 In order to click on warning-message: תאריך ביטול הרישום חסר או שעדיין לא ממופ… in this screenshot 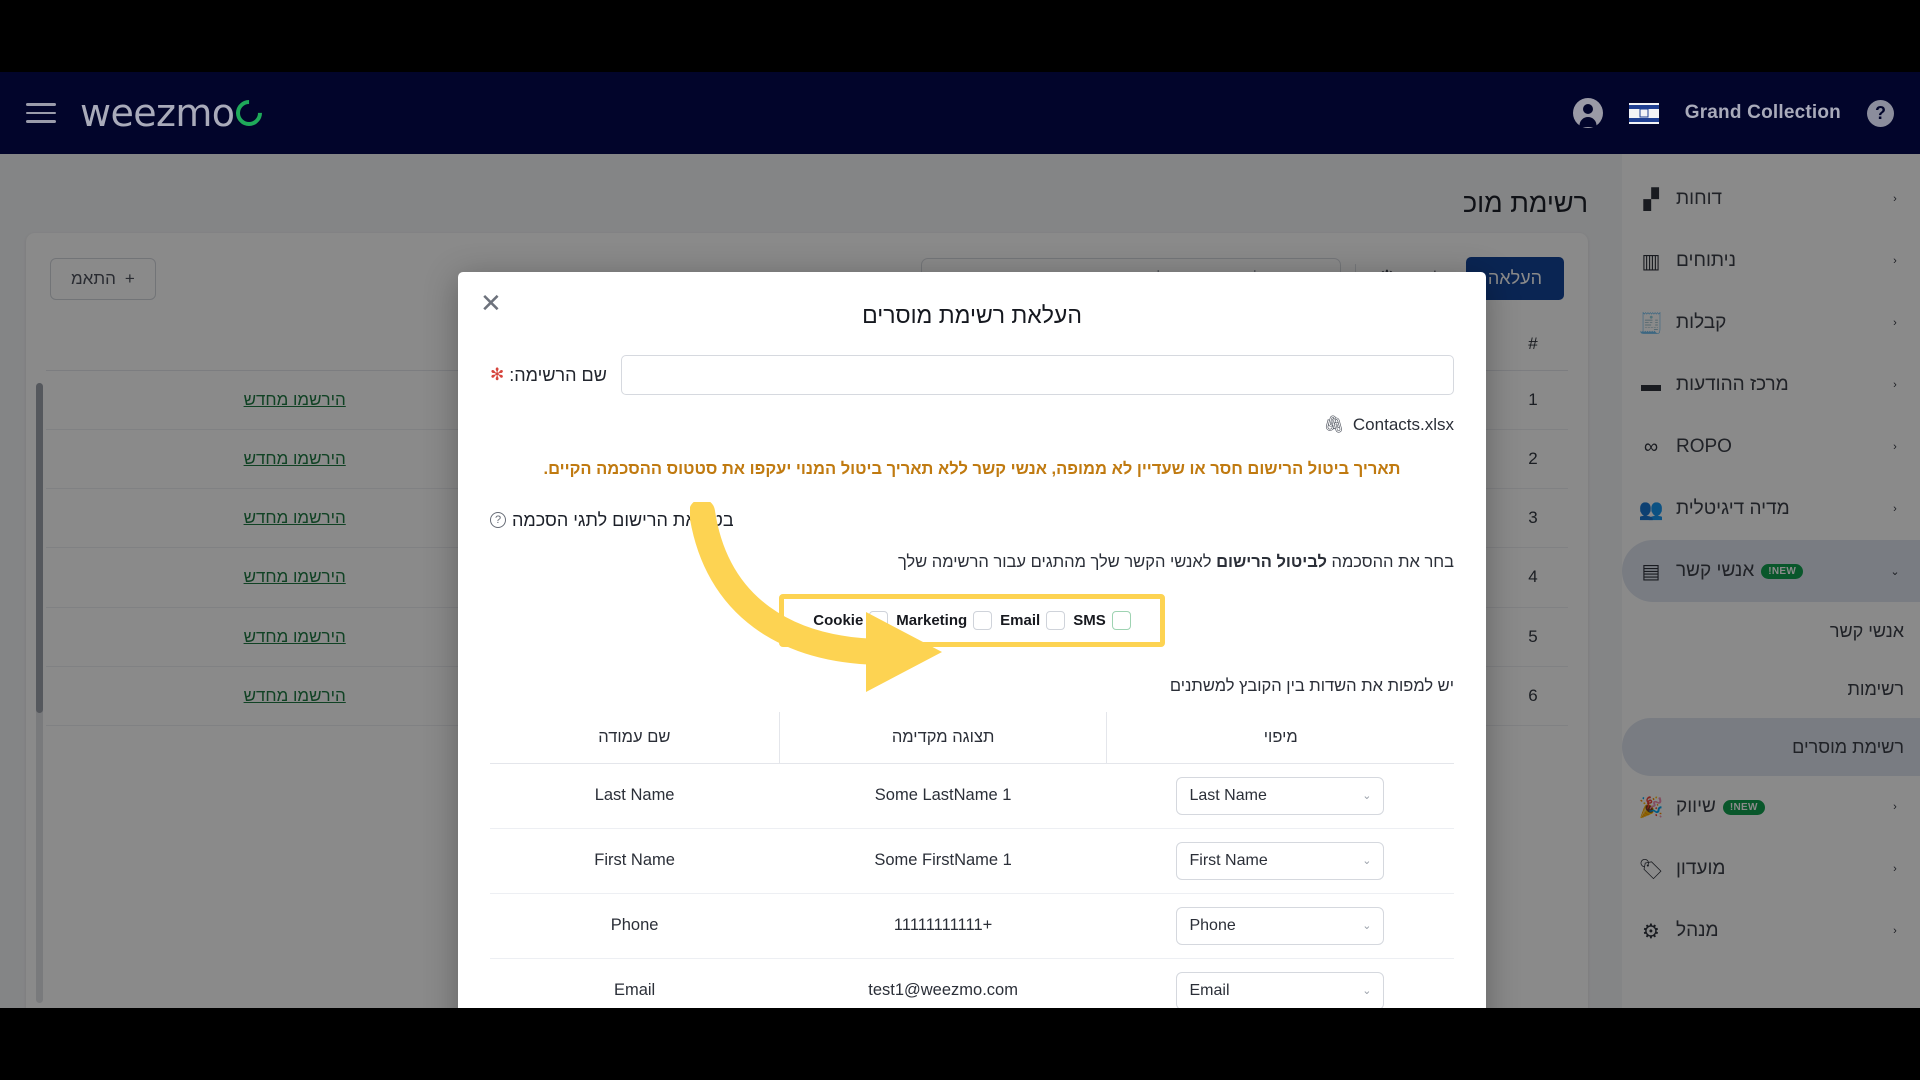, I will do `click(972, 469)`.